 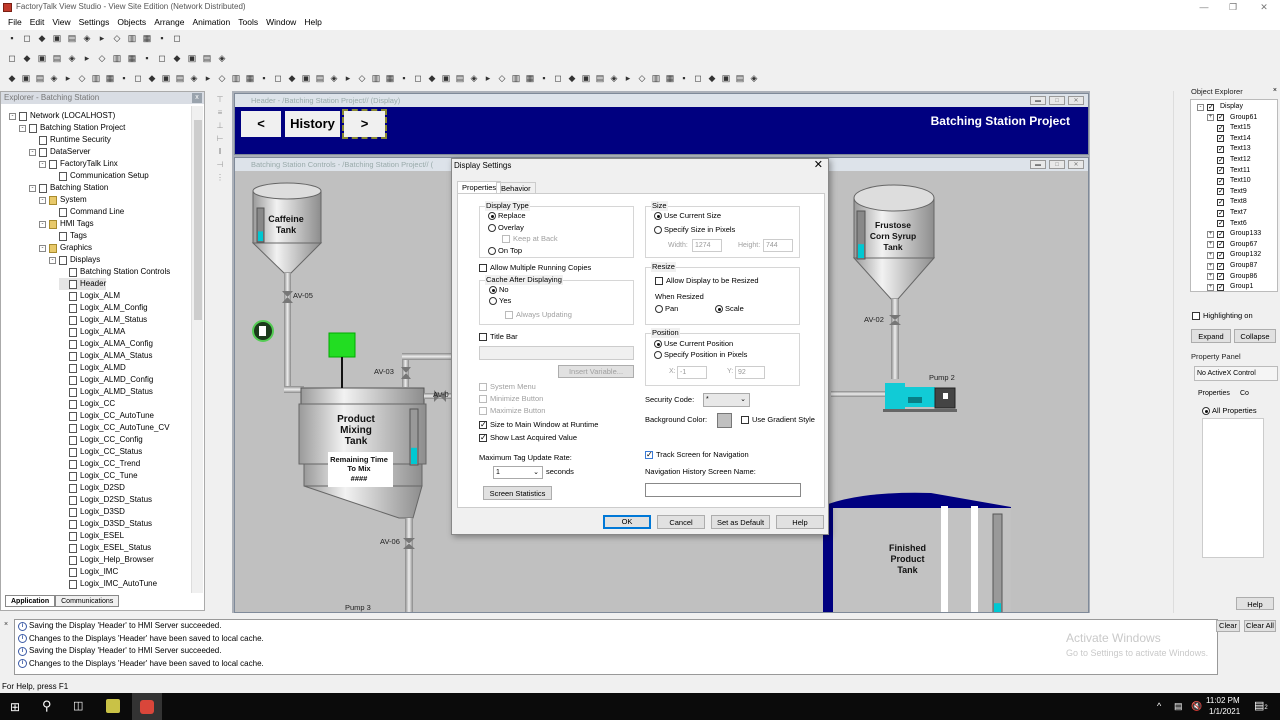 What do you see at coordinates (1223, 700) in the screenshot?
I see `clock-time: 11:02 PM` at bounding box center [1223, 700].